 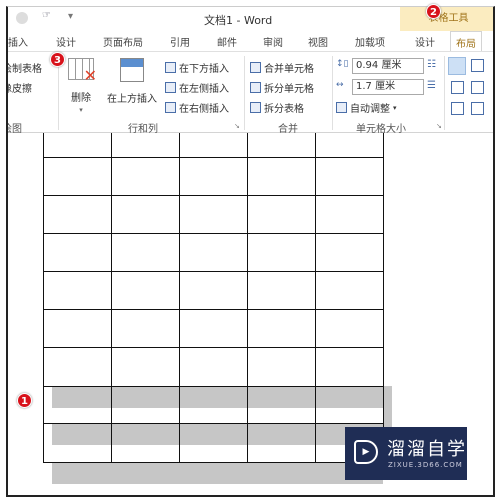 I want to click on align-middle-center-button, so click(x=477, y=87).